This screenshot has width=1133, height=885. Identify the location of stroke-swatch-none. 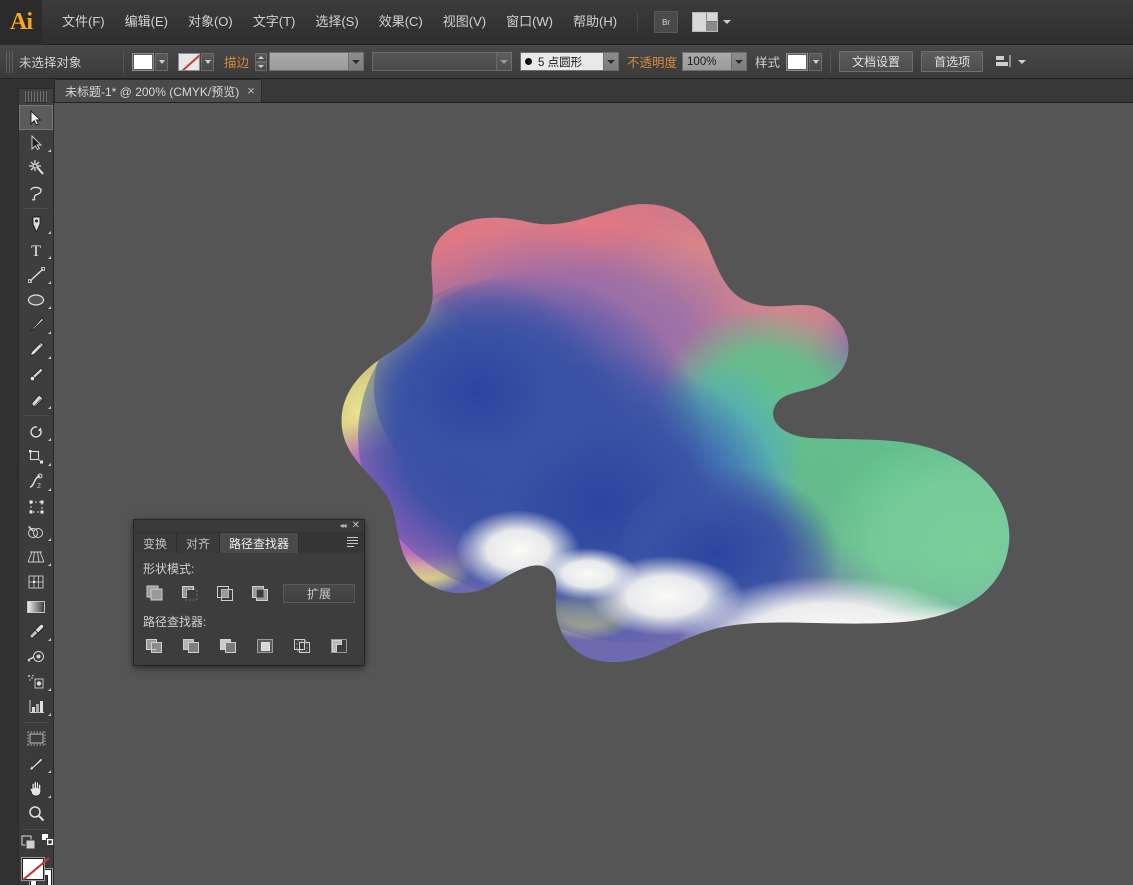
(189, 61).